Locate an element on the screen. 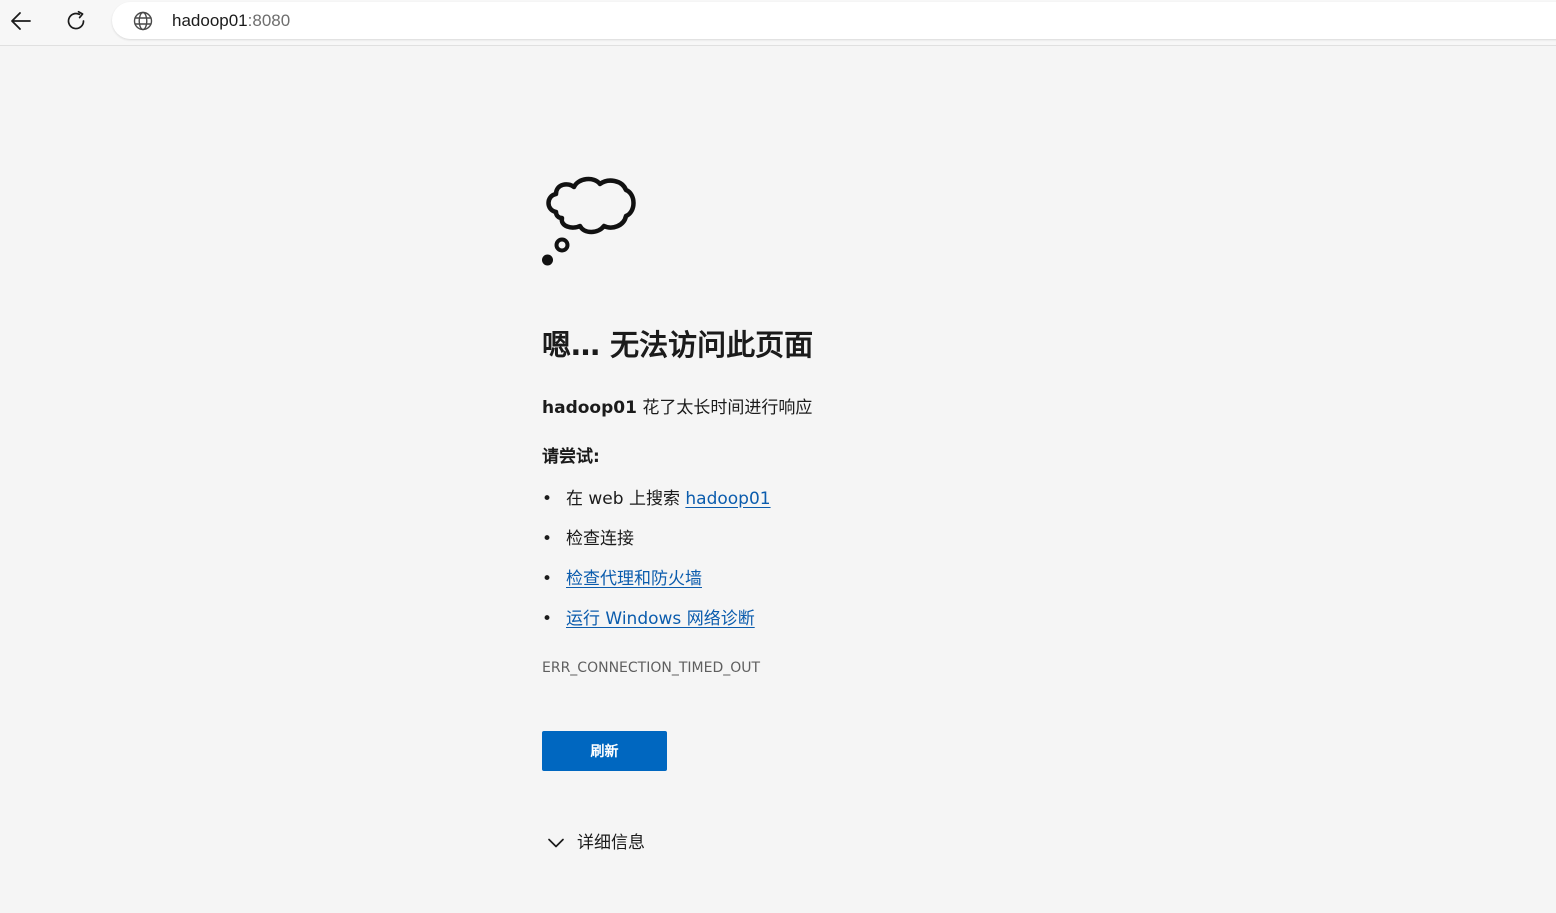 The width and height of the screenshot is (1556, 913). details-toggle: 详细信息 is located at coordinates (595, 843).